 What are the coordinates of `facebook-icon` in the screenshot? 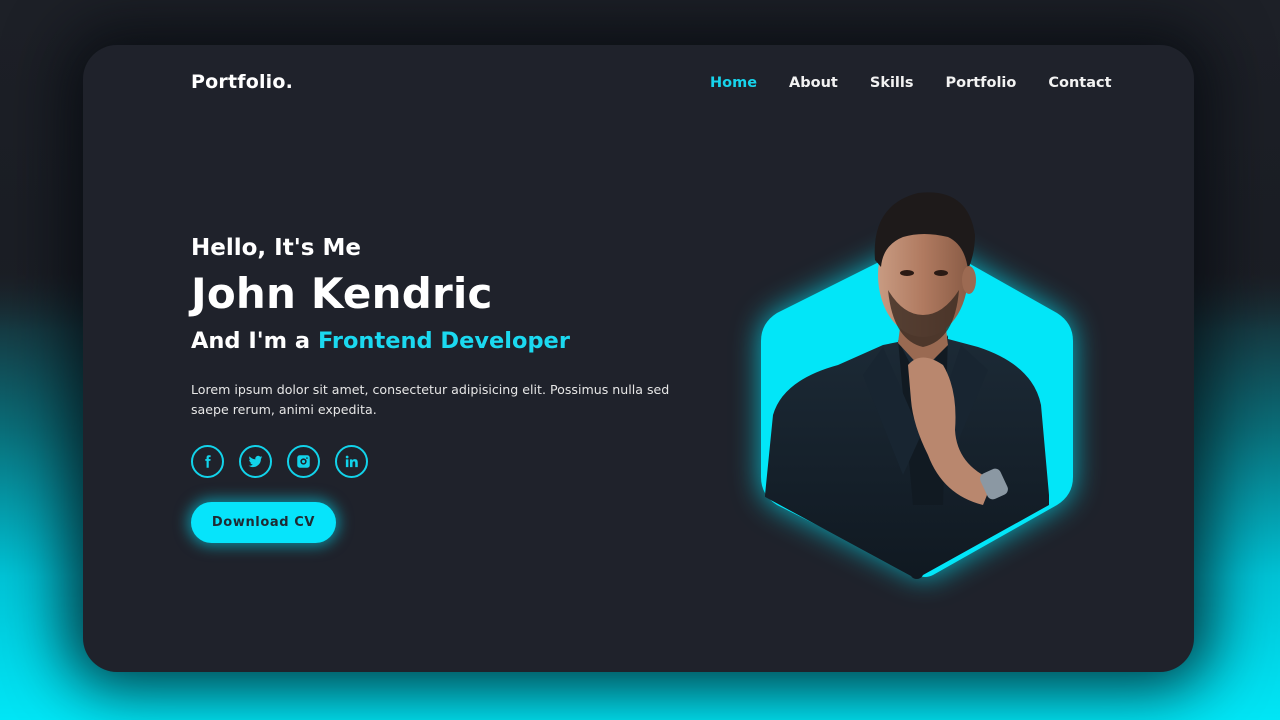 It's located at (208, 461).